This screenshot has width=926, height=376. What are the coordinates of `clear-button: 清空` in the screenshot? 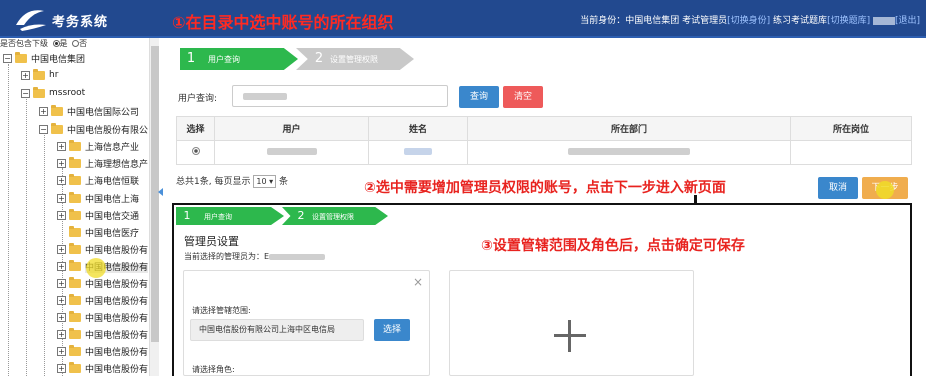 It's located at (523, 97).